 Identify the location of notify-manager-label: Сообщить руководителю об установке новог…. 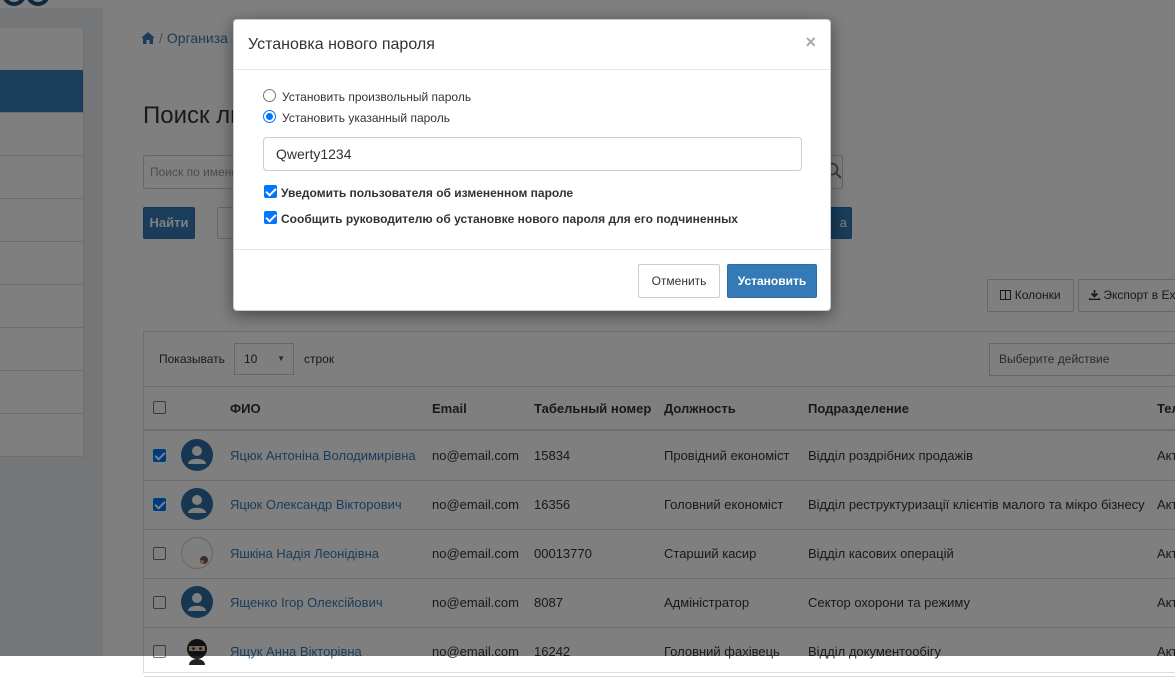
(509, 219).